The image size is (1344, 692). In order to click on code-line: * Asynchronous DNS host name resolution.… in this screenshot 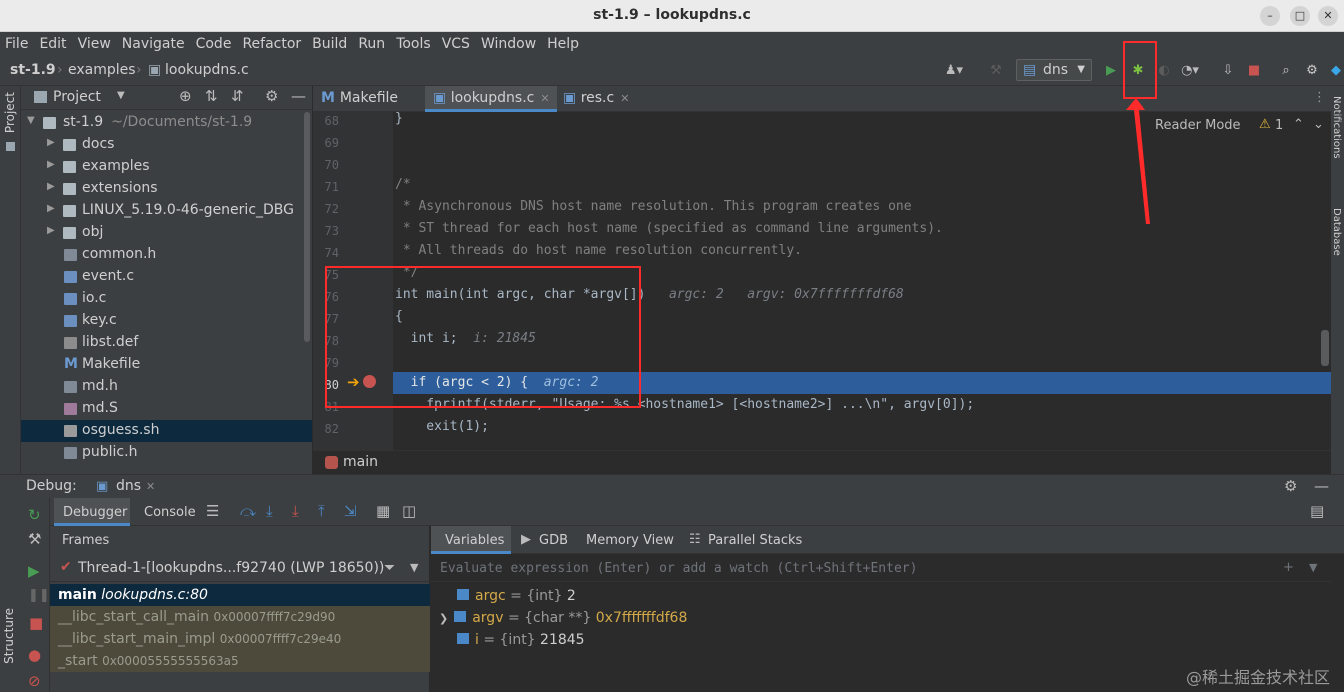, I will do `click(653, 207)`.